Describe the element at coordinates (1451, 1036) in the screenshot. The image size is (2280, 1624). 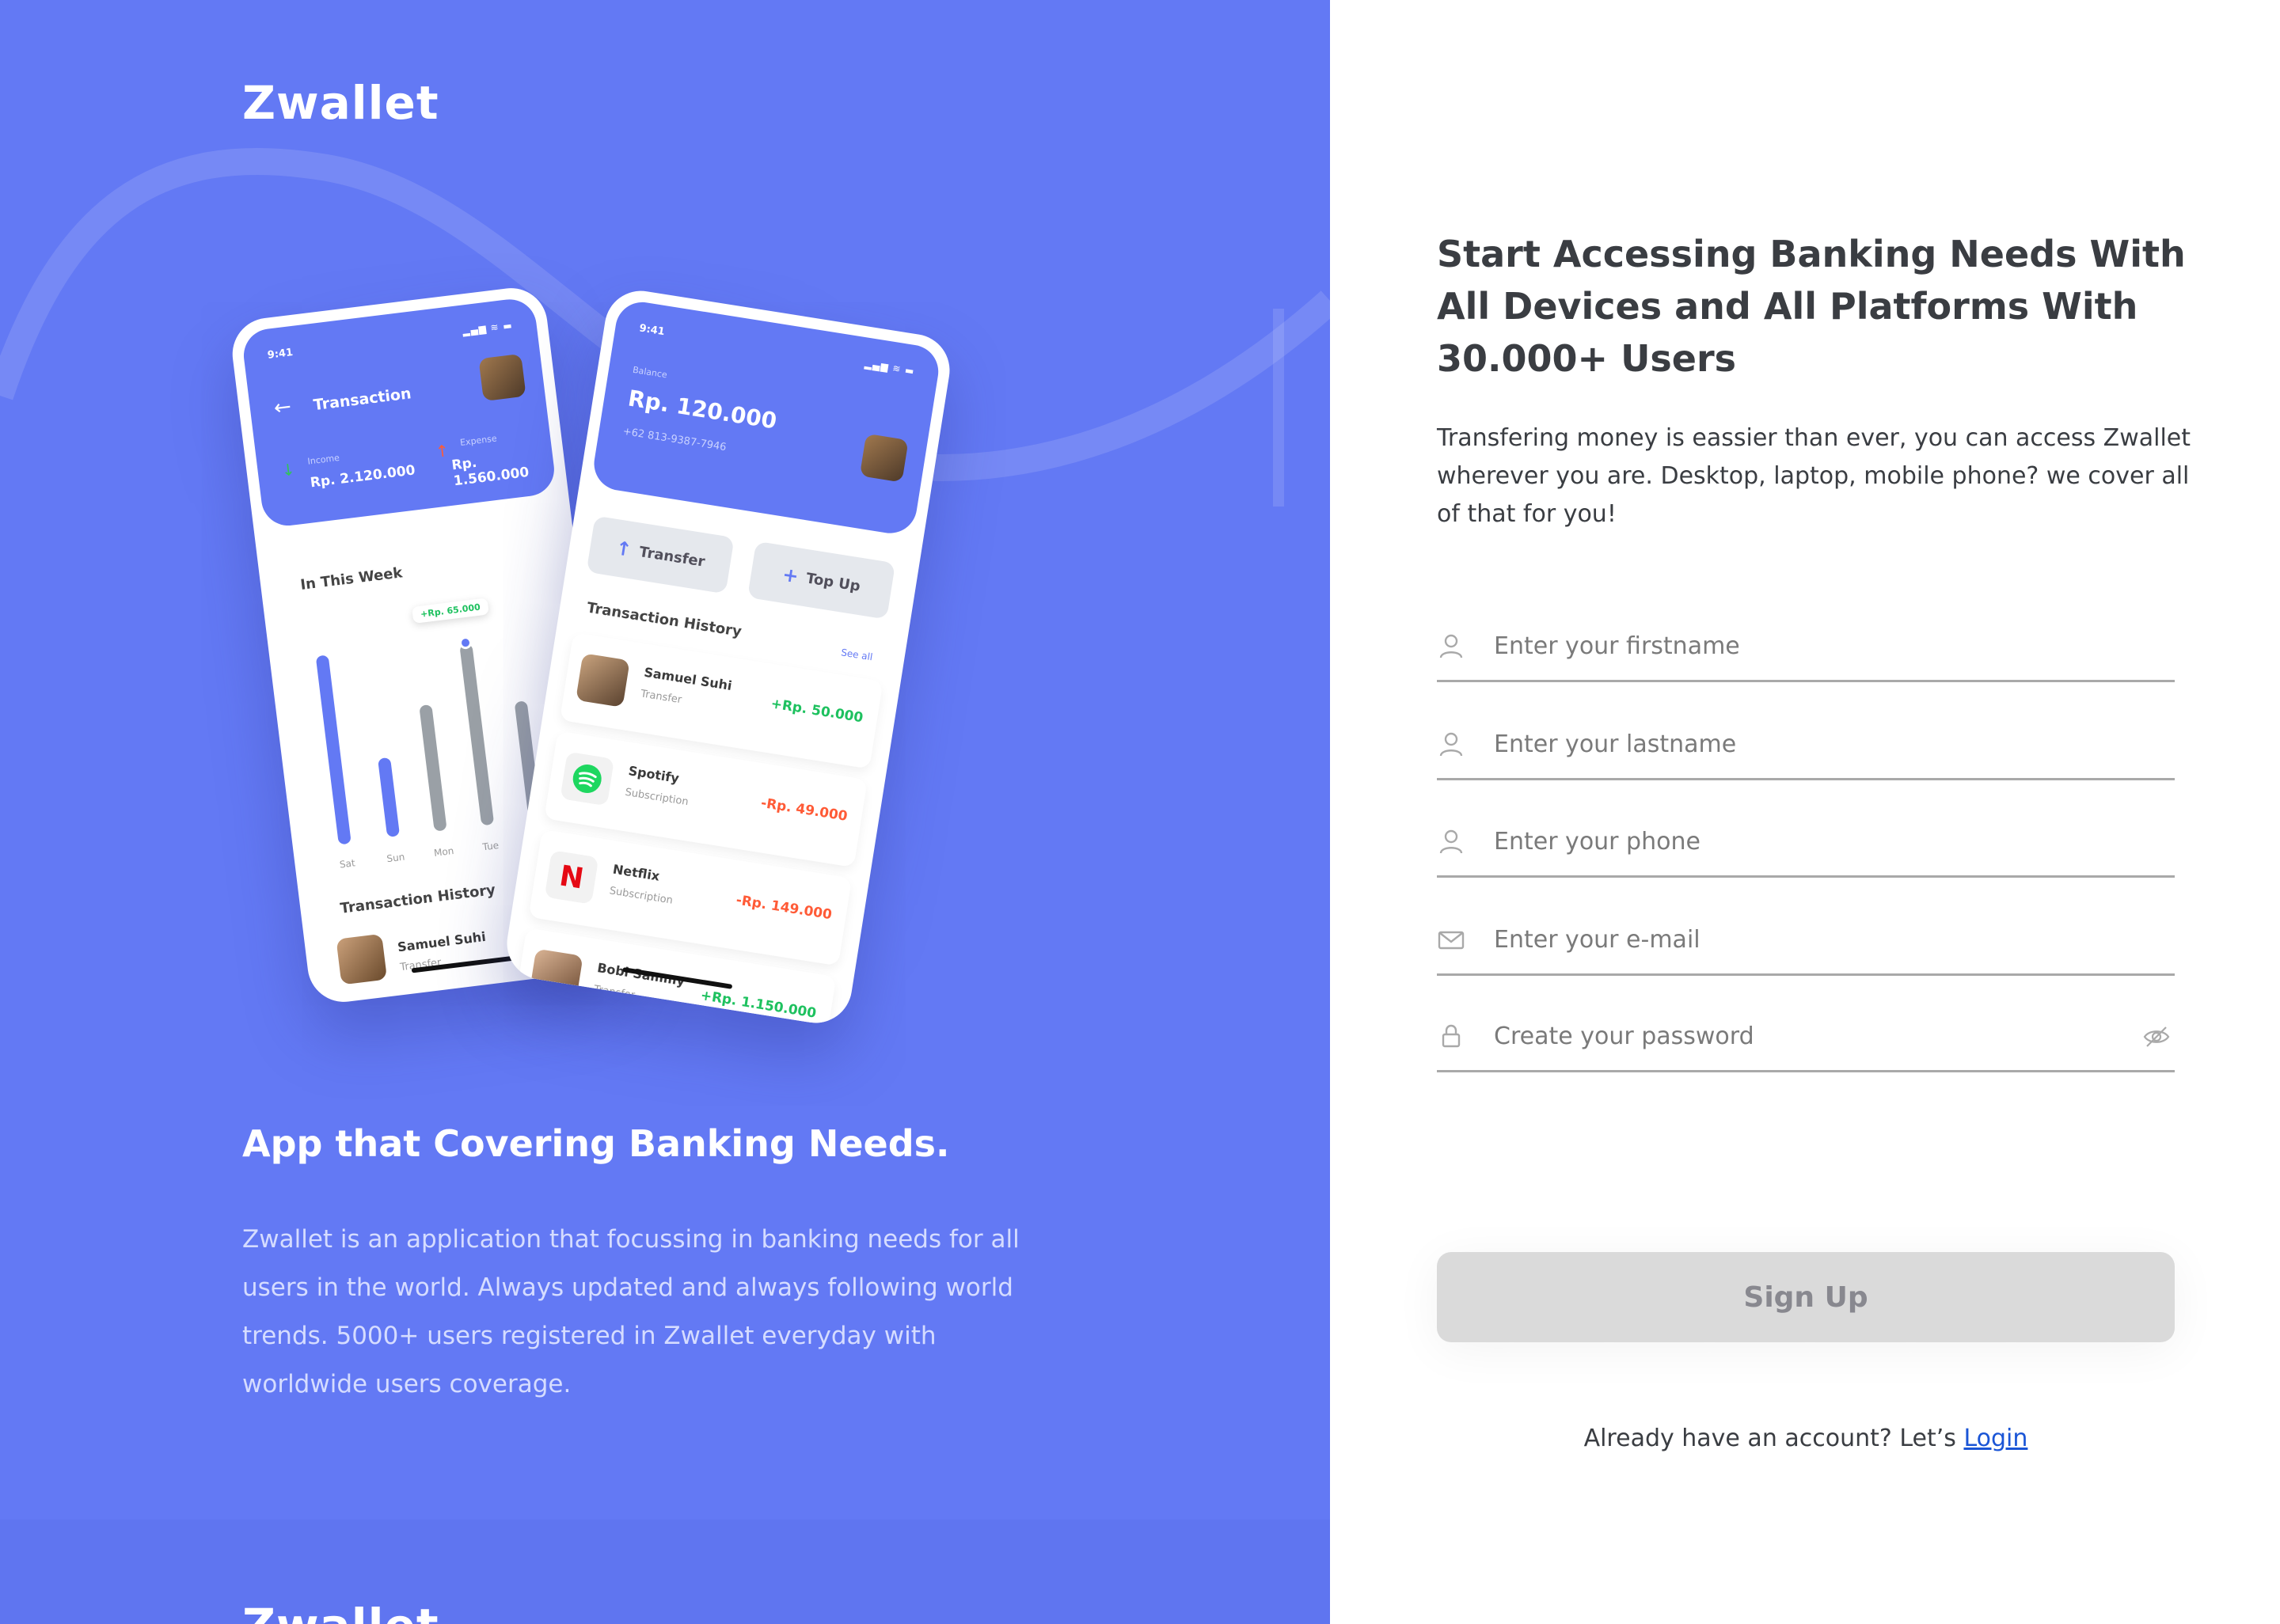
I see `lock-icon` at that location.